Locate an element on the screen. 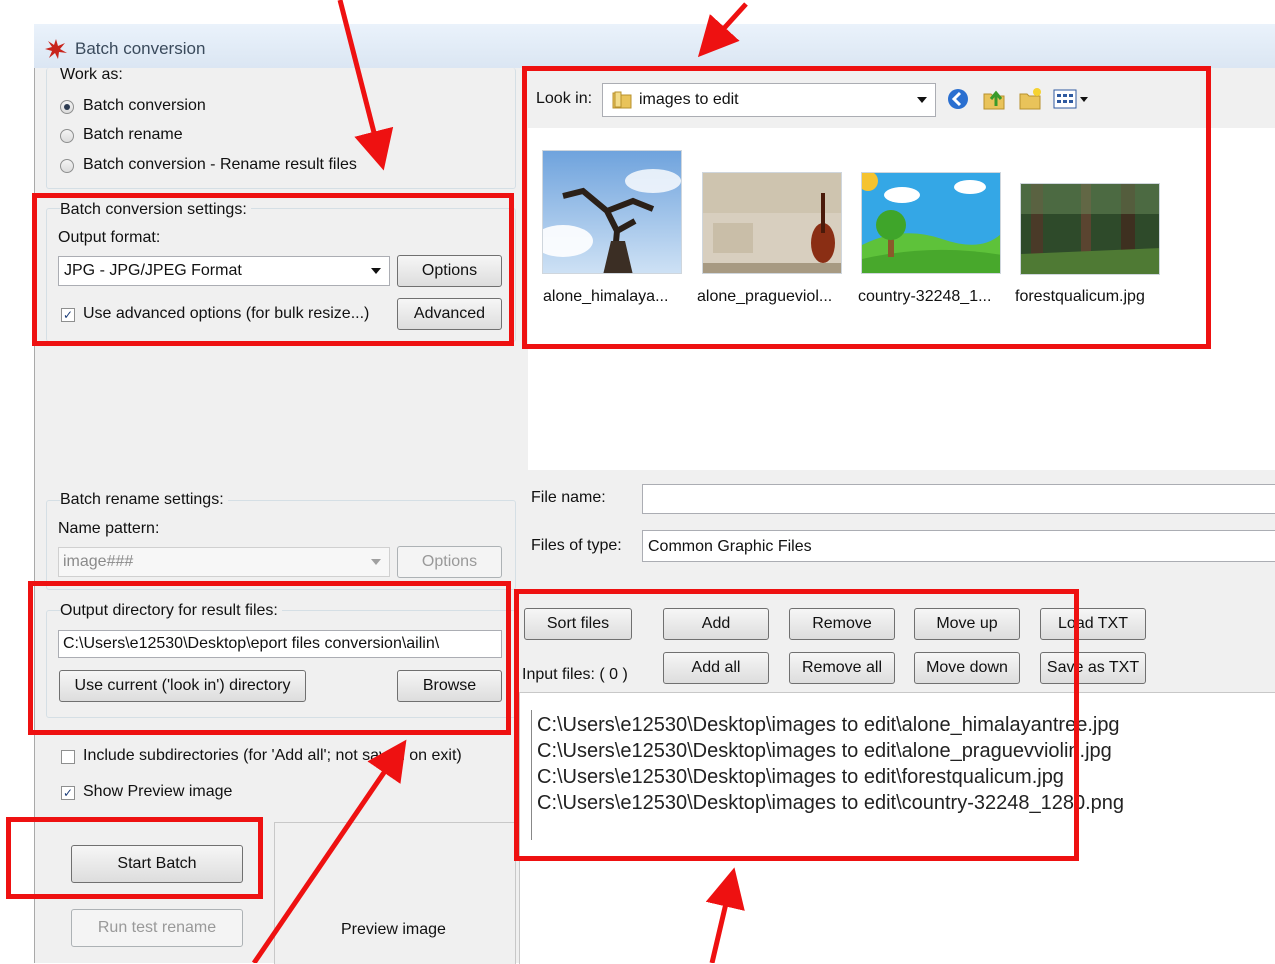 The image size is (1275, 964). preview-panel is located at coordinates (395, 893).